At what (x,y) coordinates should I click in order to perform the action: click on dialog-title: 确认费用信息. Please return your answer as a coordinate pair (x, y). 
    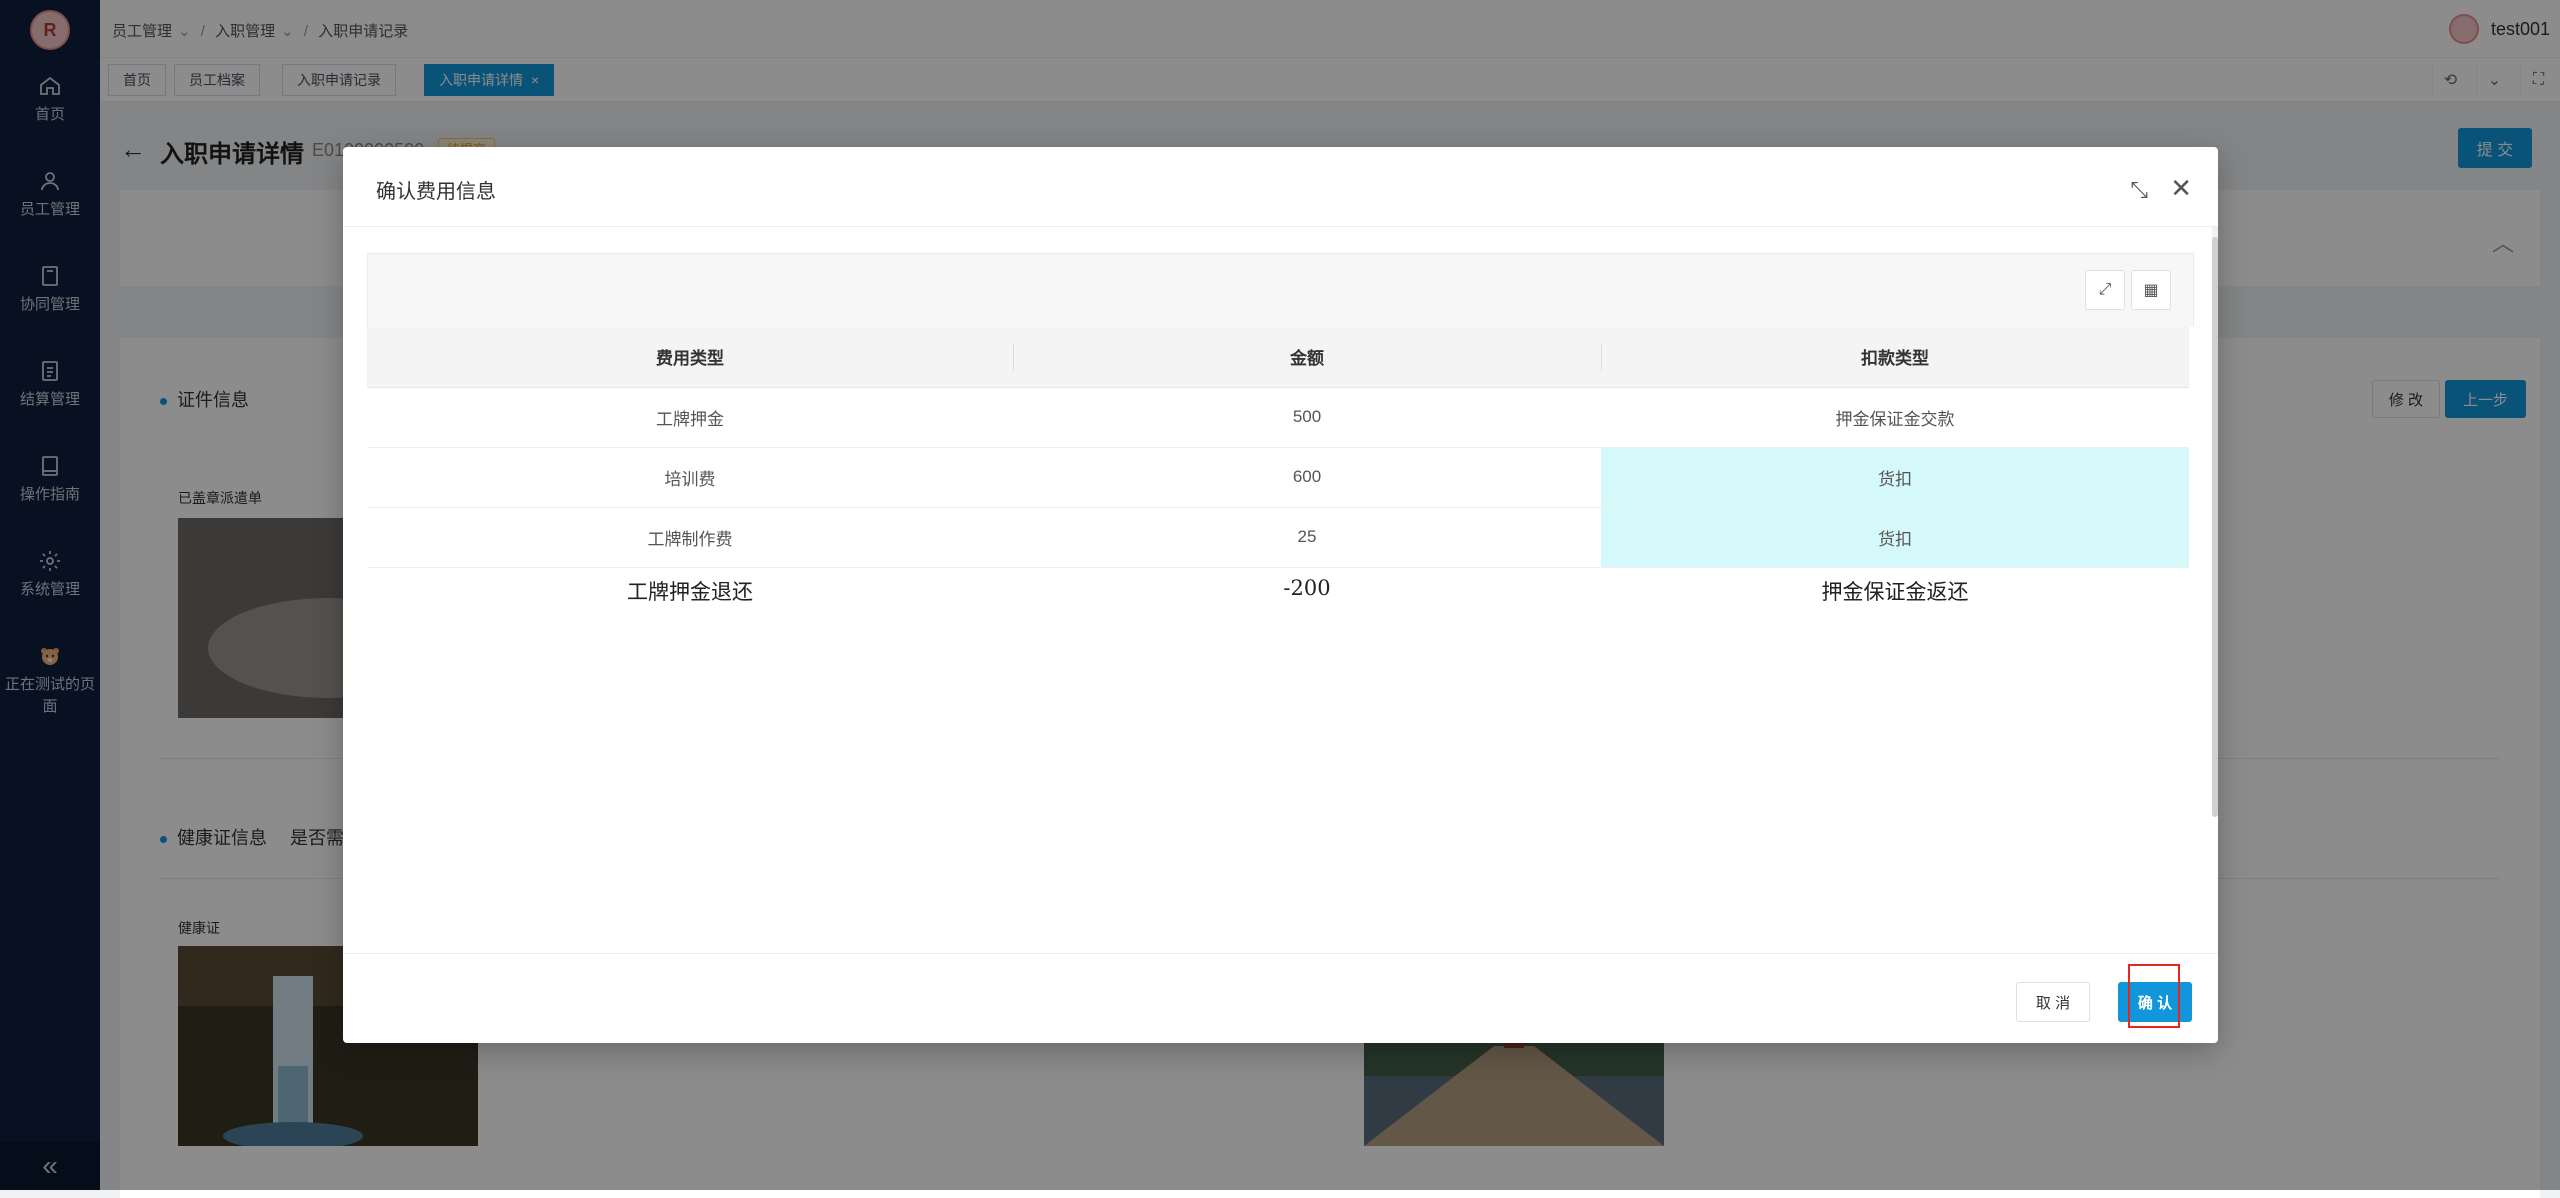
    Looking at the image, I should click on (436, 192).